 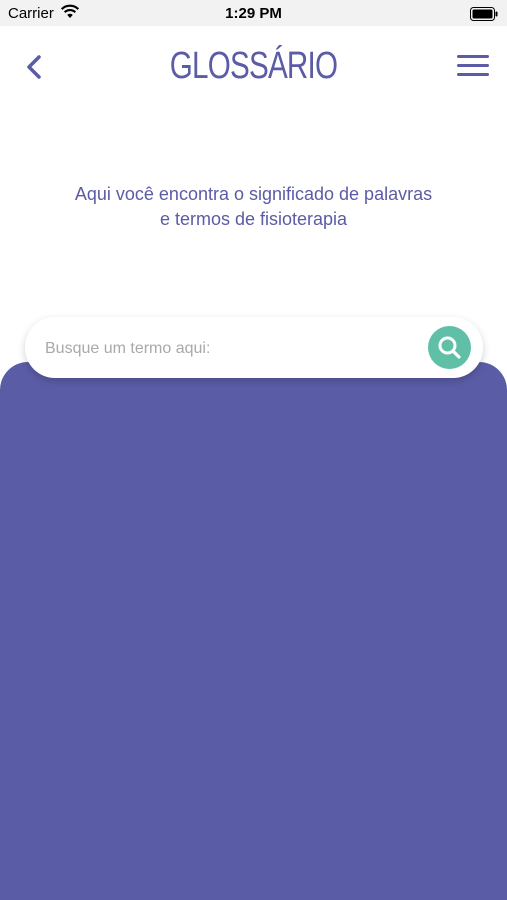 I want to click on search-button, so click(x=449, y=347).